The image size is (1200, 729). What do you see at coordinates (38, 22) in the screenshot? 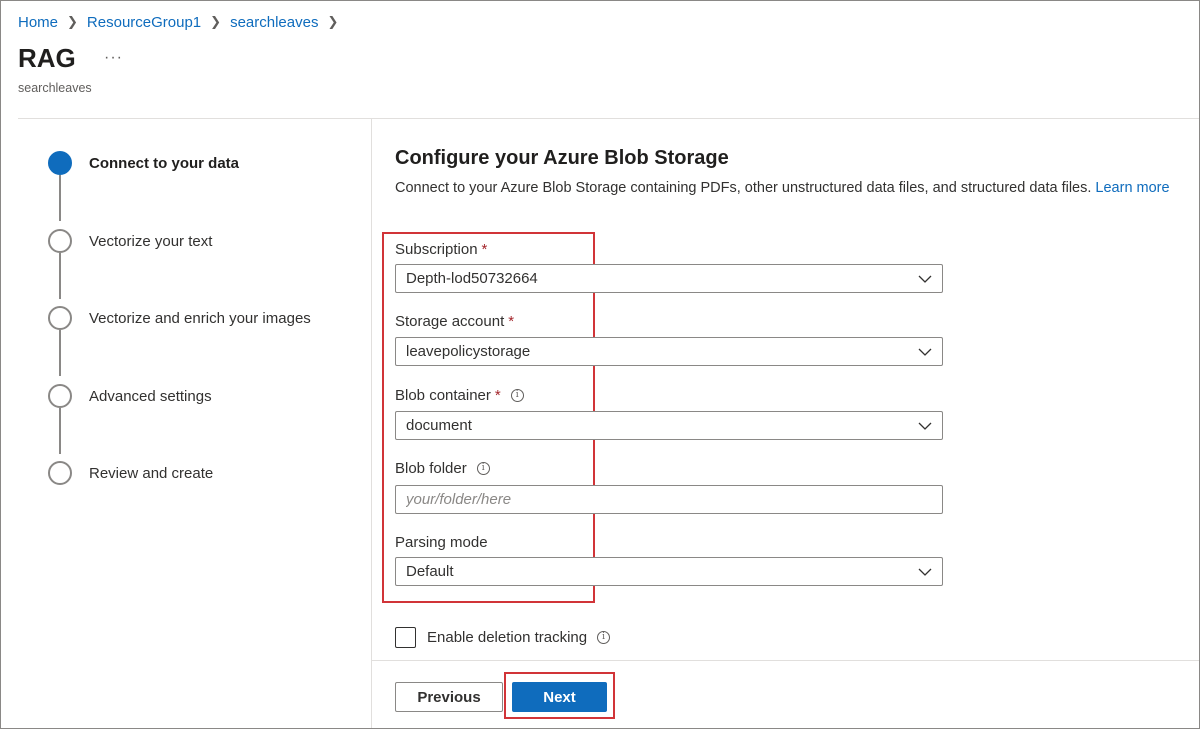
I see `breadcrumb-home: Home` at bounding box center [38, 22].